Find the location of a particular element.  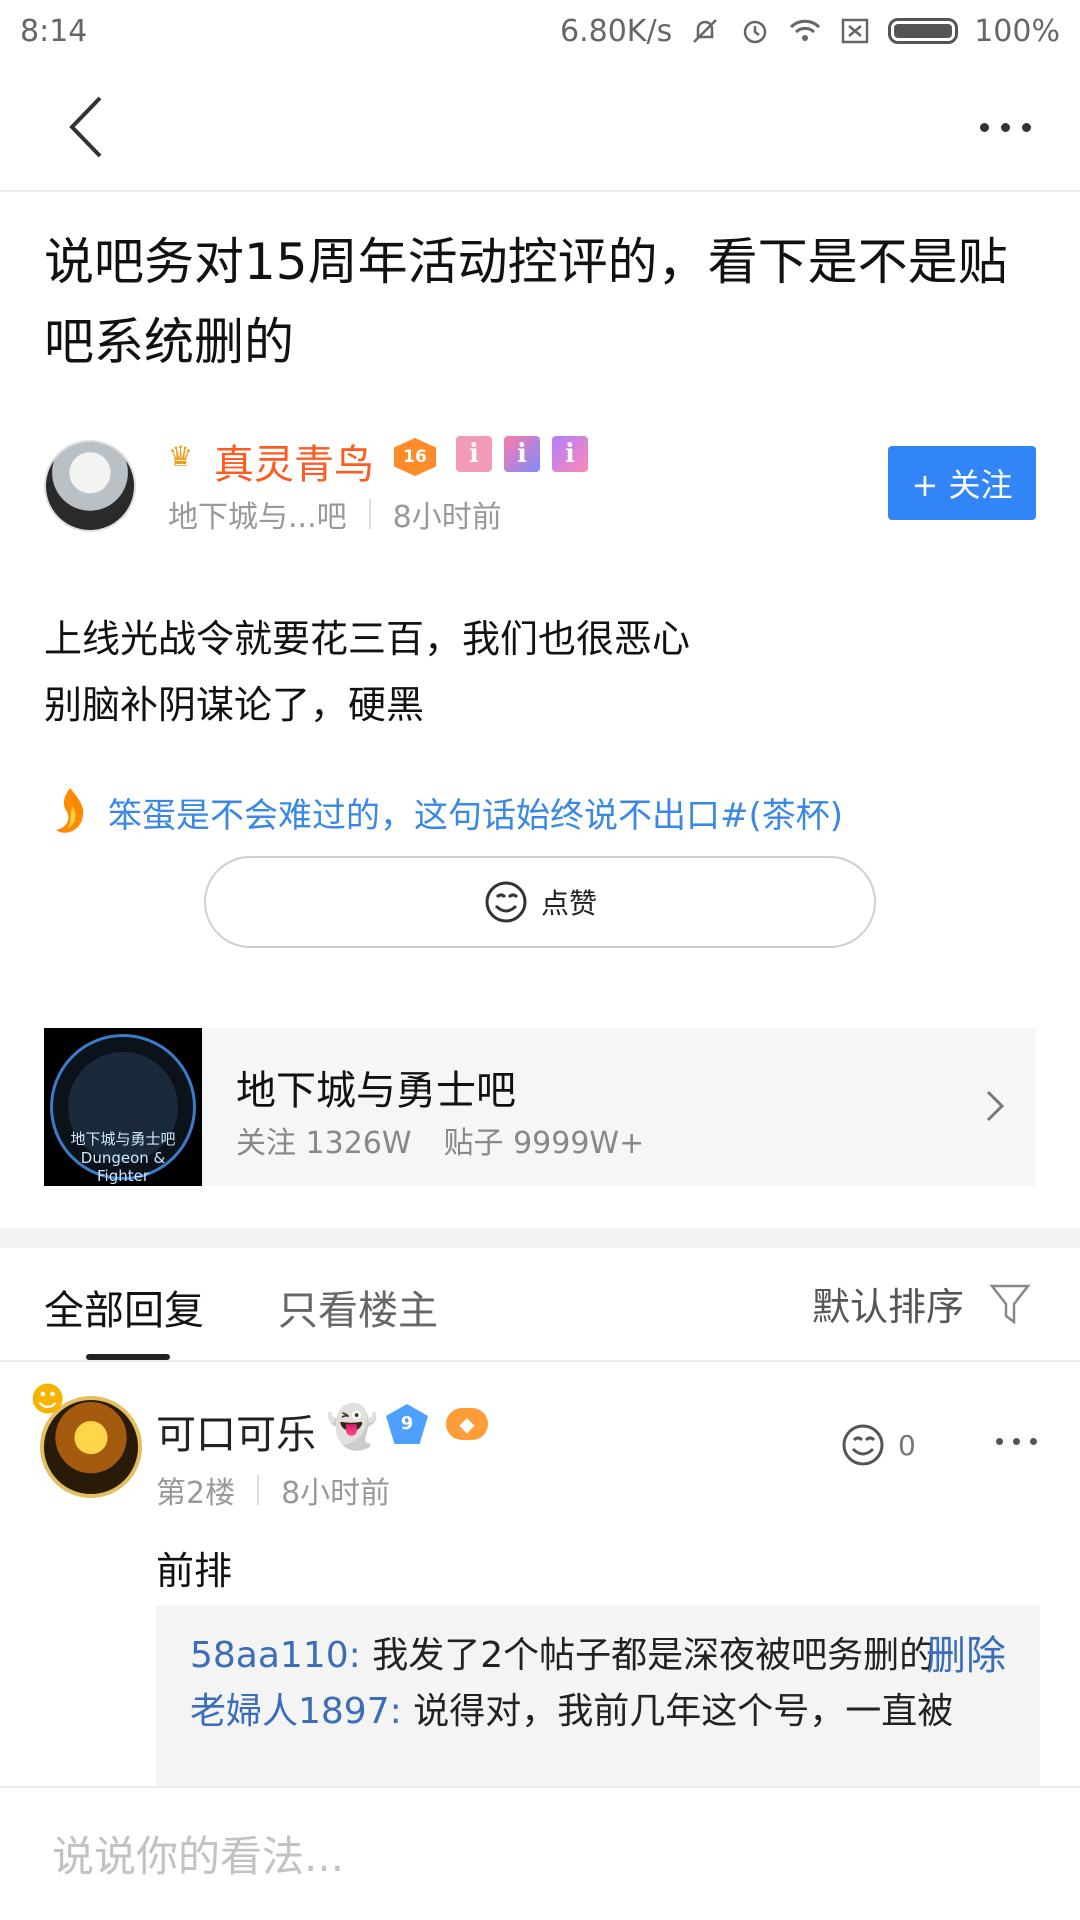

forum-posts: 贴子 9999W+ is located at coordinates (544, 1143).